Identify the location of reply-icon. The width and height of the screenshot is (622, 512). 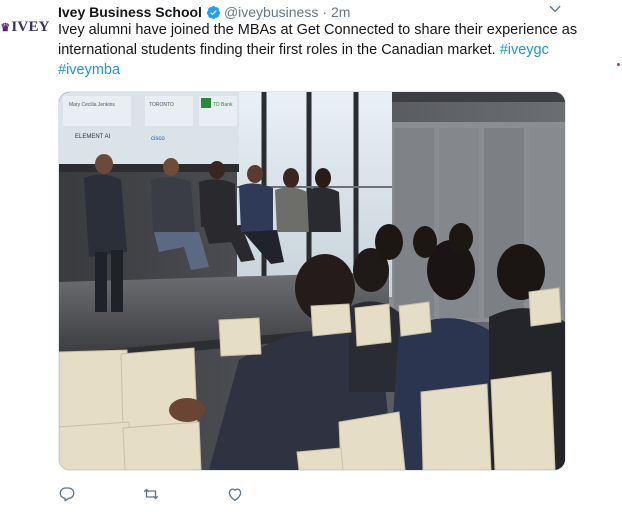
(67, 494).